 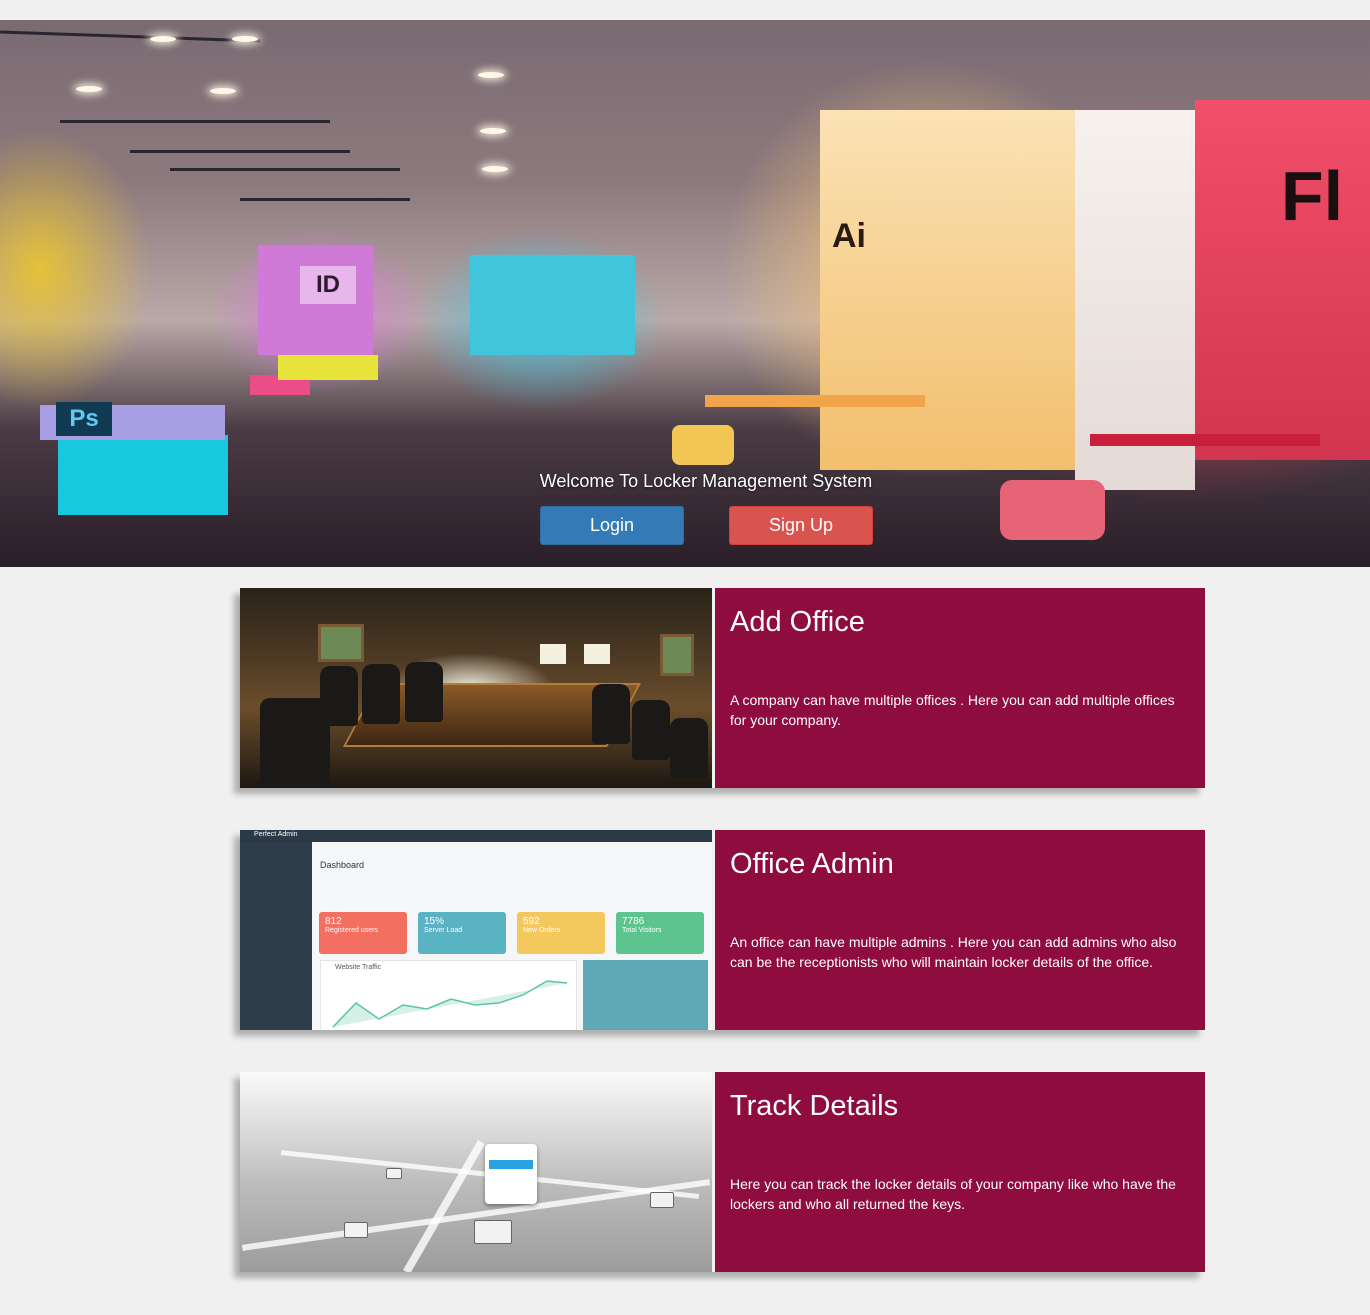 I want to click on stat-value: 15%, so click(x=434, y=921).